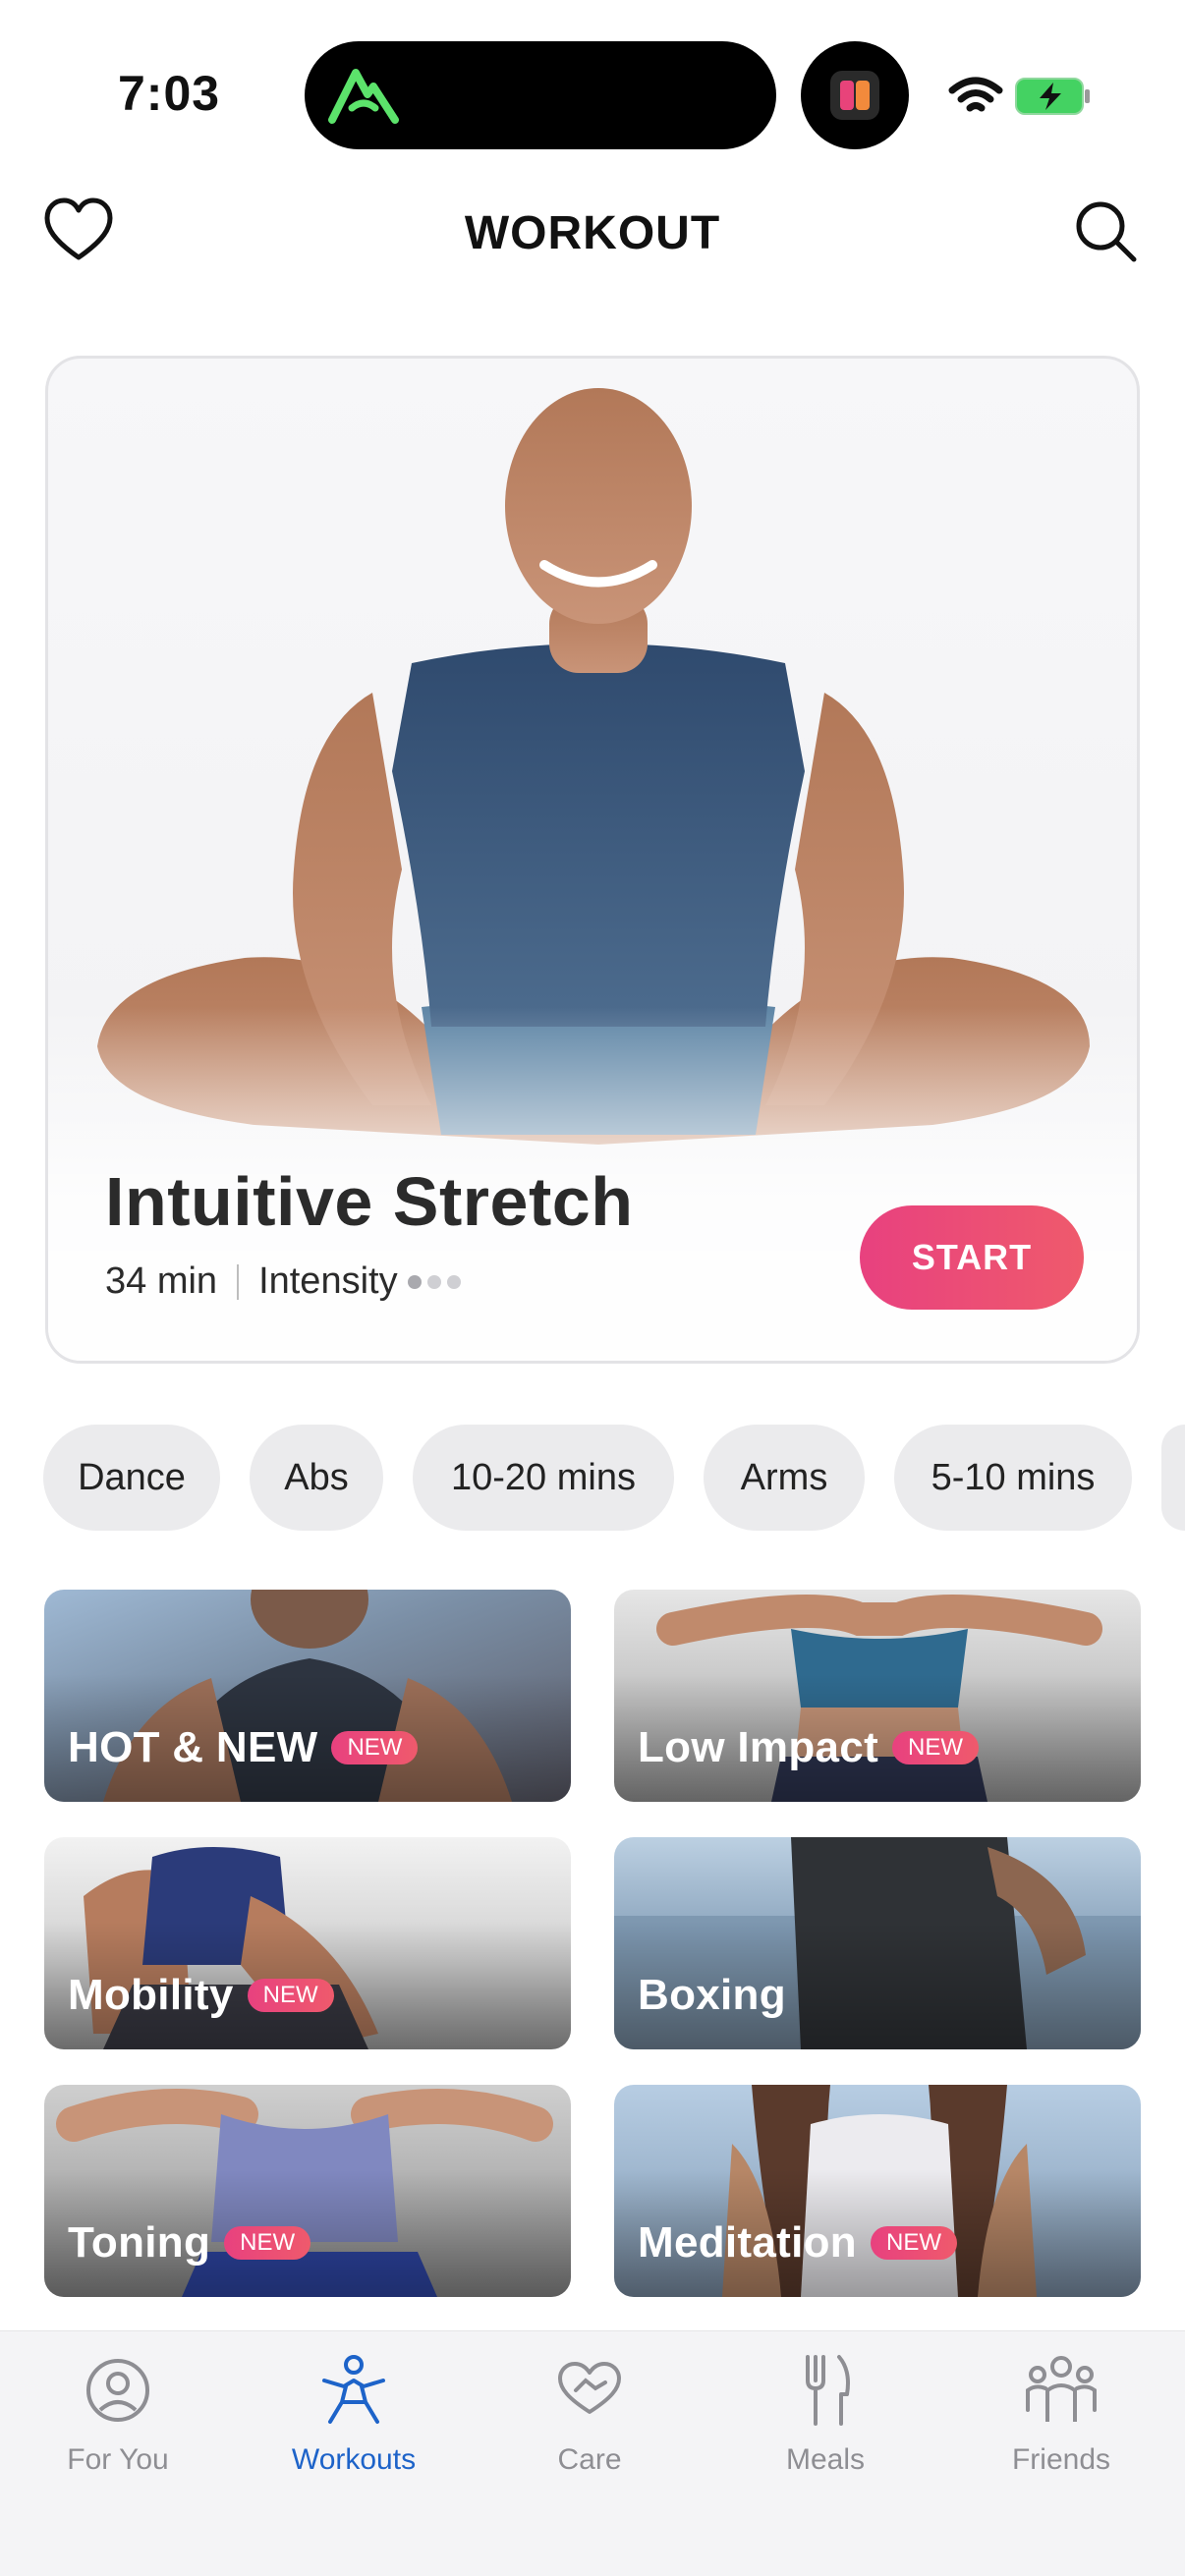 This screenshot has width=1185, height=2576. I want to click on tile-name: Meditation, so click(748, 2242).